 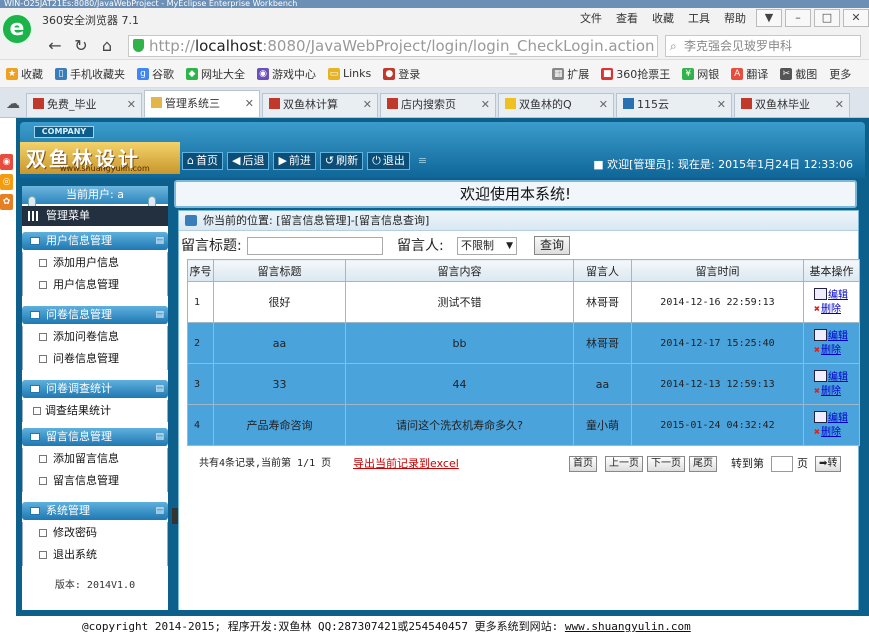 I want to click on column-header: 留言人, so click(x=602, y=270).